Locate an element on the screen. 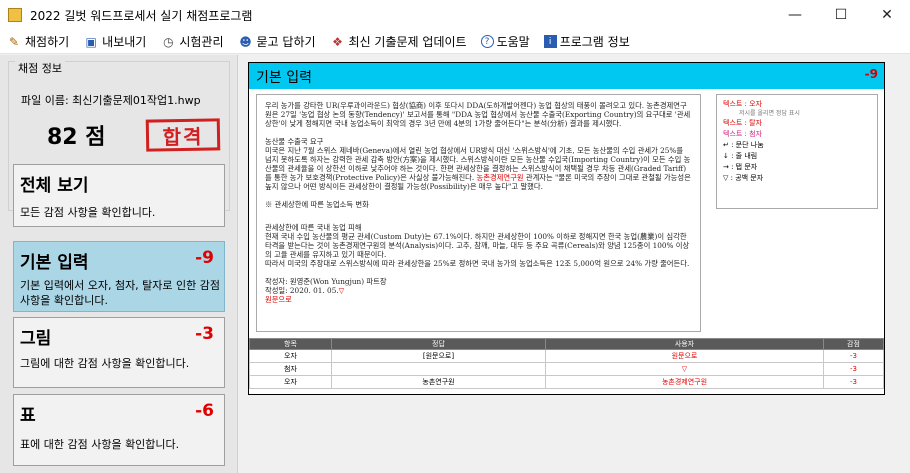 The width and height of the screenshot is (910, 473). card-description: 그림에 대한 감점 사항을 확인합니다. is located at coordinates (105, 363).